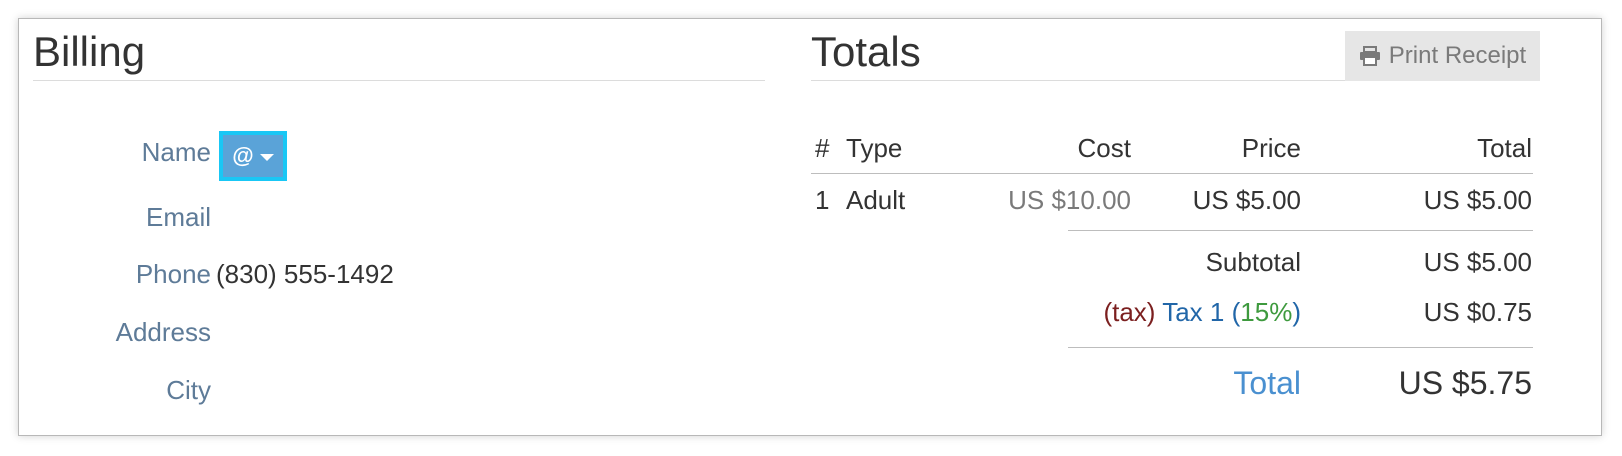 This screenshot has height=456, width=1622. Describe the element at coordinates (178, 217) in the screenshot. I see `email-label: Email` at that location.